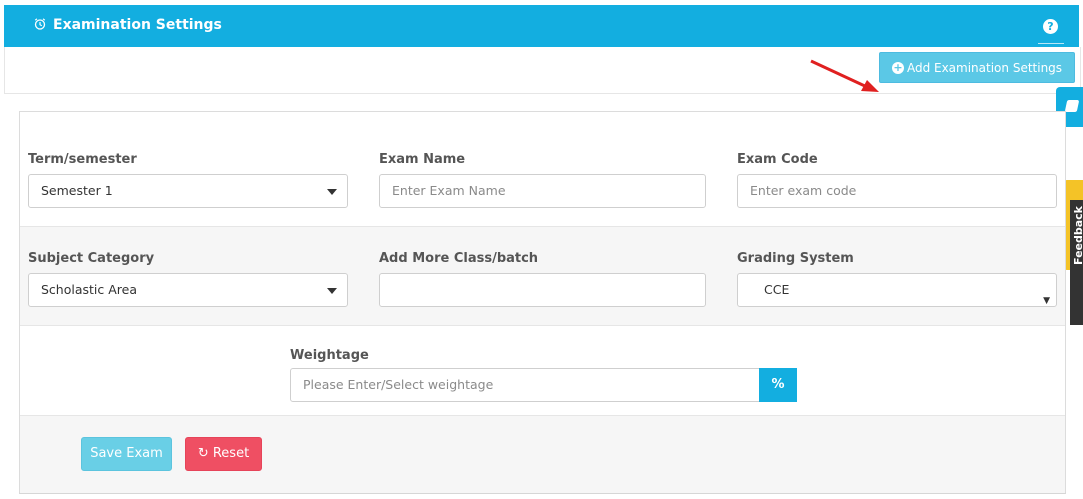  What do you see at coordinates (1051, 43) in the screenshot?
I see `help-underline` at bounding box center [1051, 43].